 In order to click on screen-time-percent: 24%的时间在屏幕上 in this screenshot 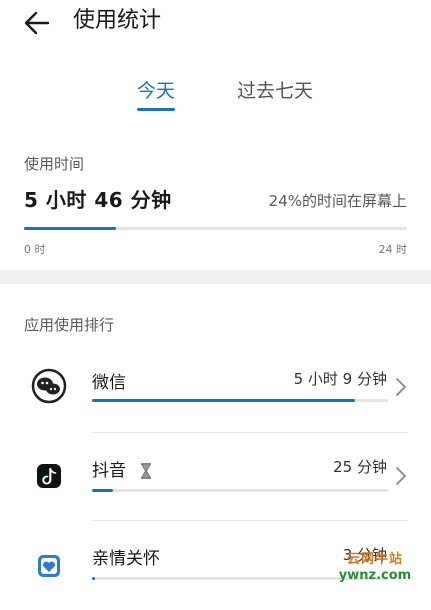, I will do `click(337, 201)`.